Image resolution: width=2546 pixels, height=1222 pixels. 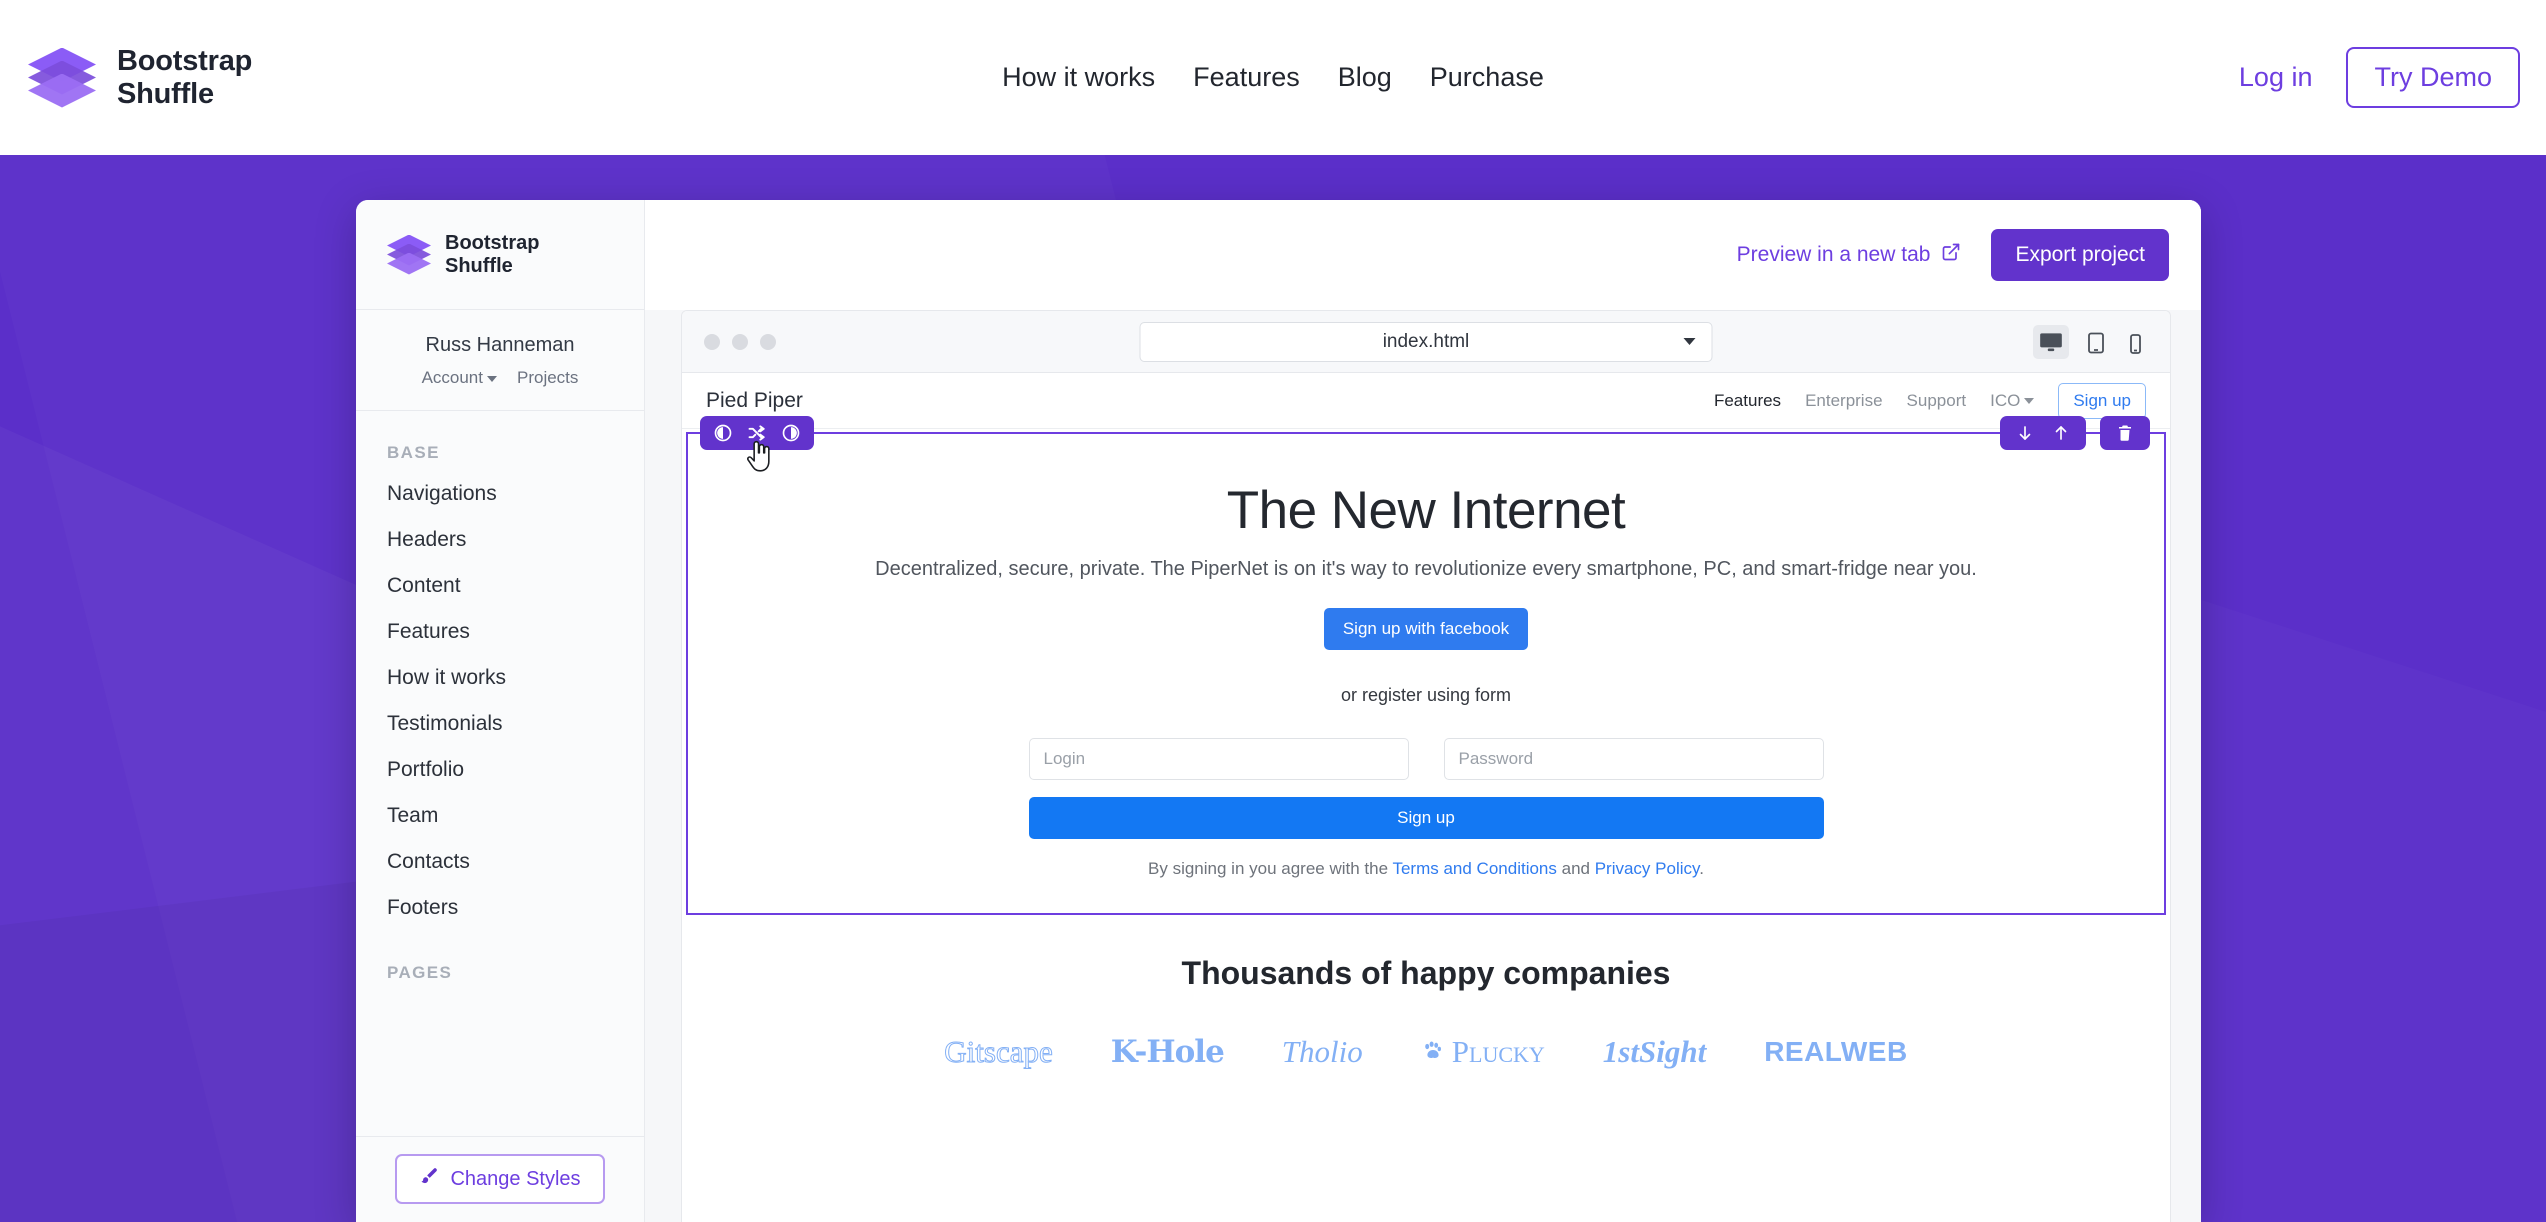 I want to click on preview-signup-button: Sign up, so click(x=2102, y=400).